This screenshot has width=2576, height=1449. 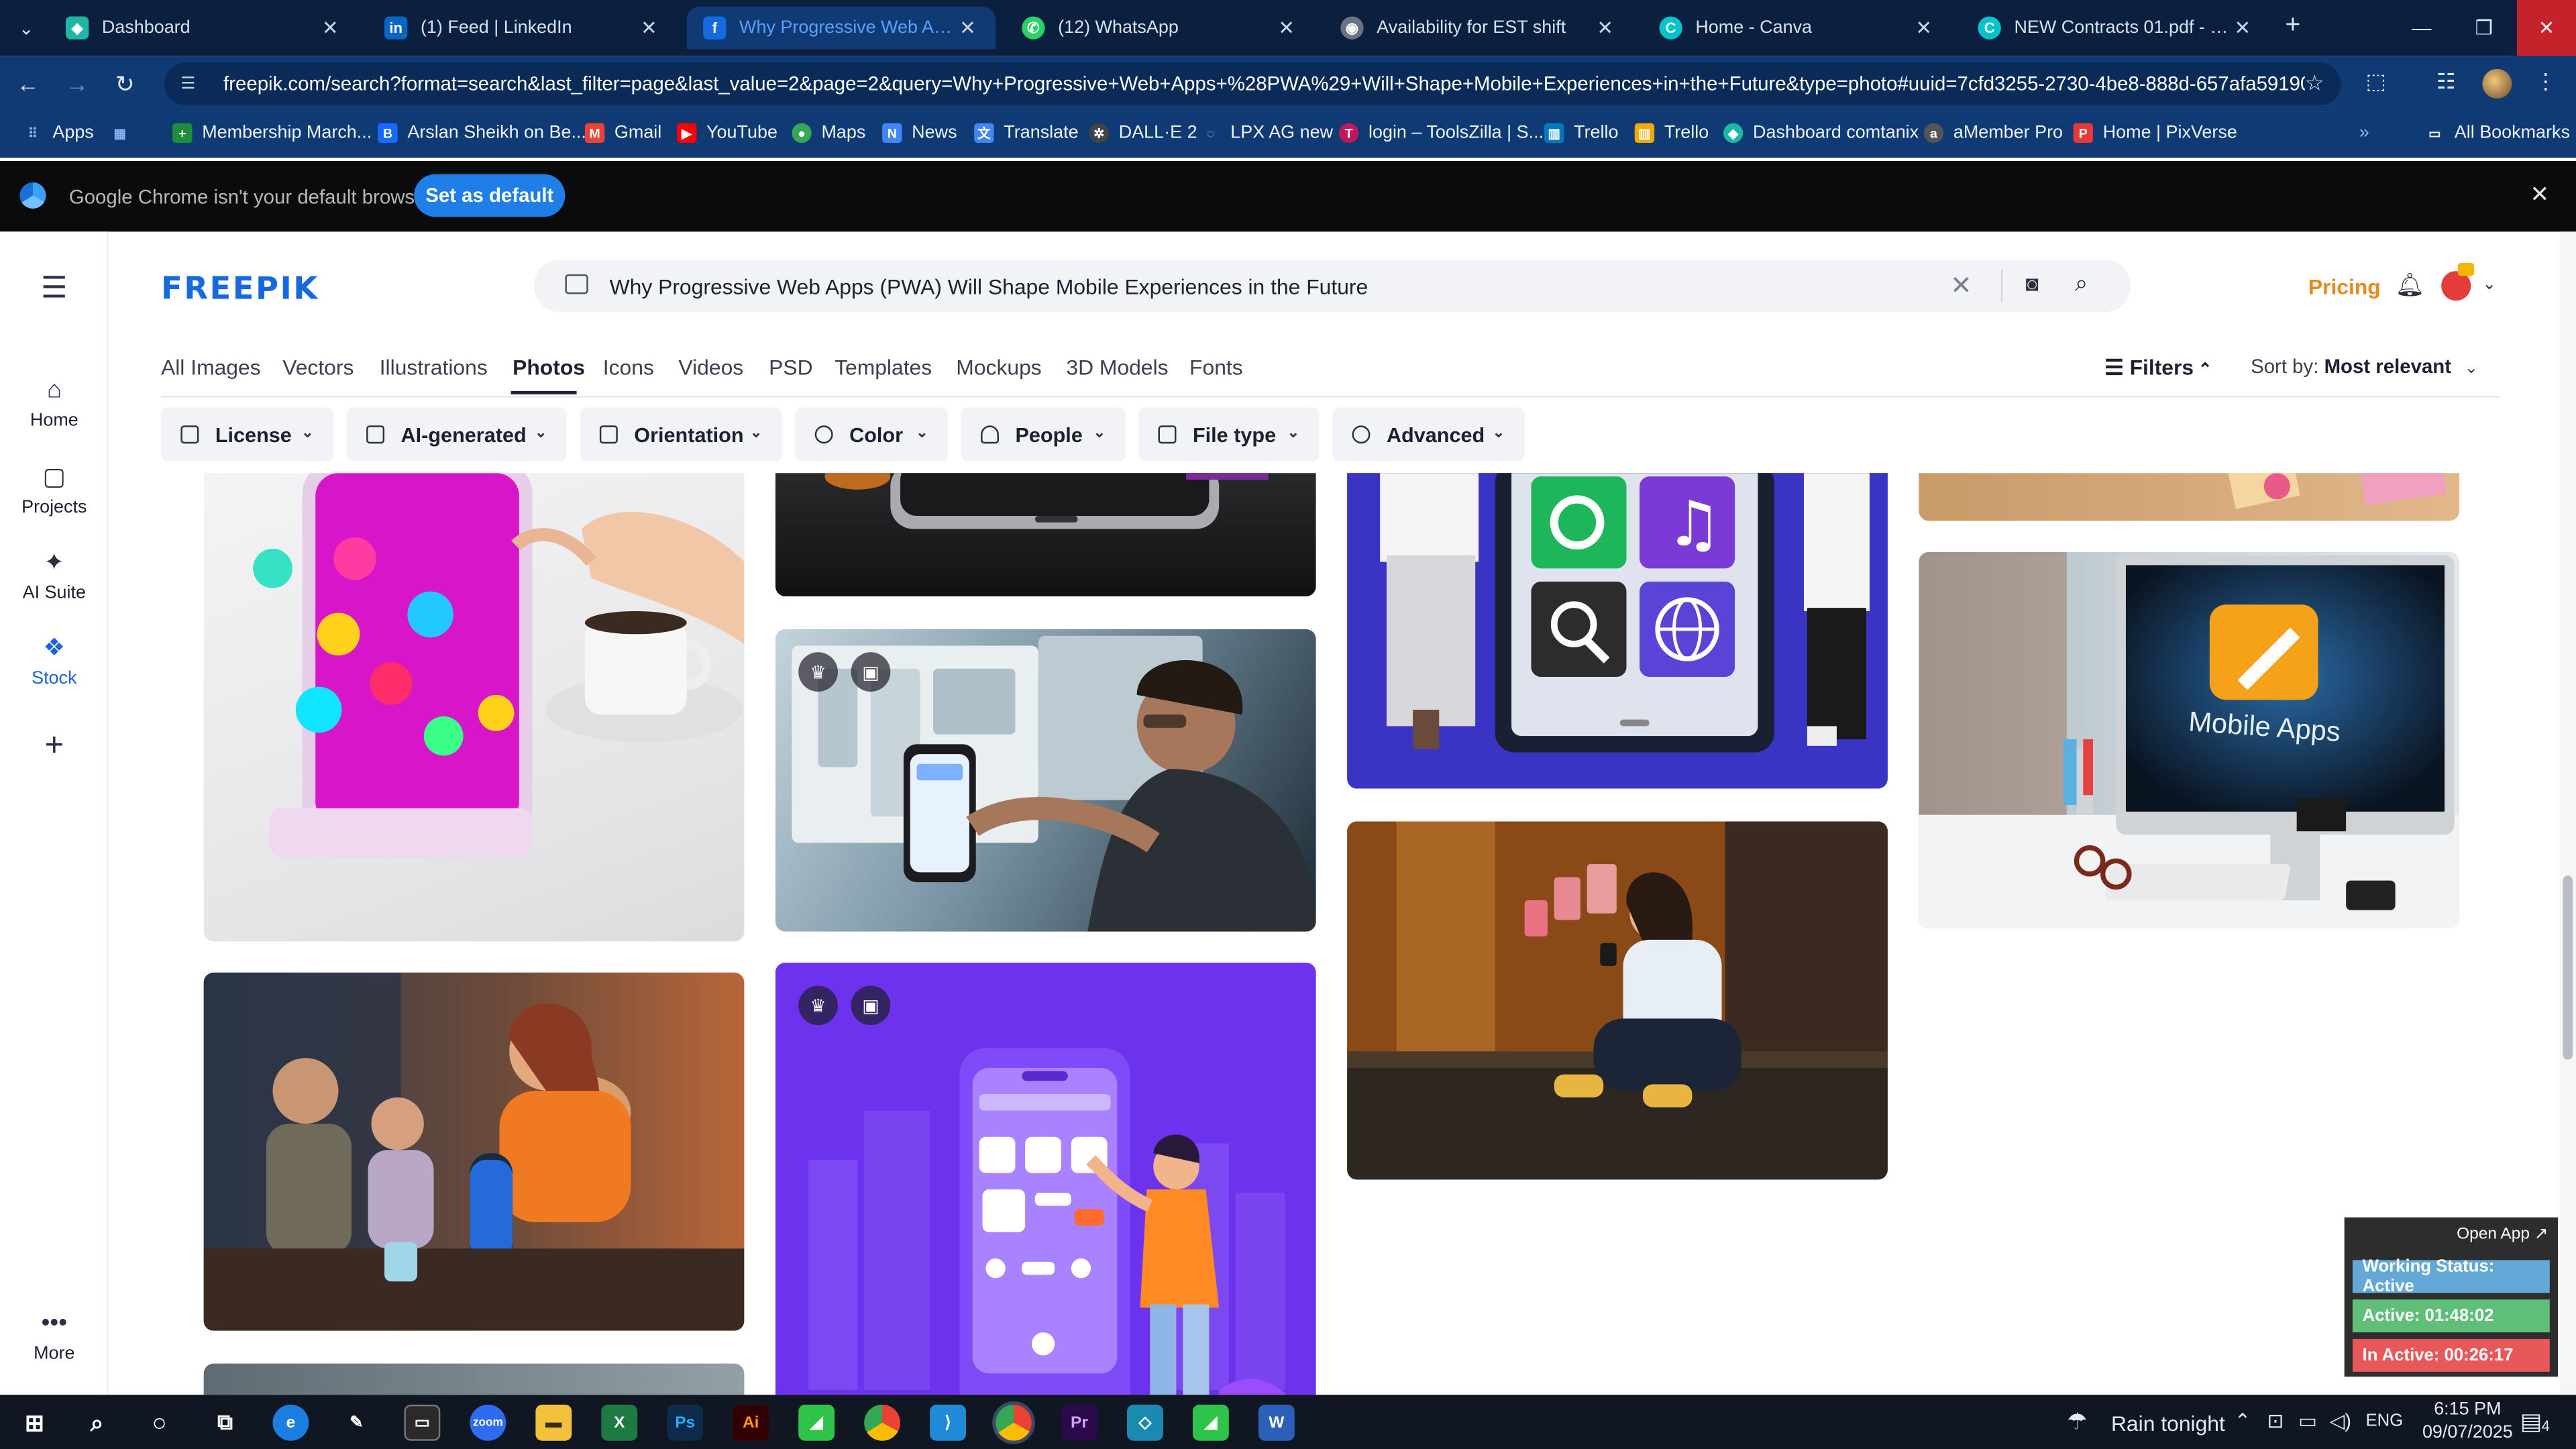 I want to click on cortana-icon: ○, so click(x=160, y=1423).